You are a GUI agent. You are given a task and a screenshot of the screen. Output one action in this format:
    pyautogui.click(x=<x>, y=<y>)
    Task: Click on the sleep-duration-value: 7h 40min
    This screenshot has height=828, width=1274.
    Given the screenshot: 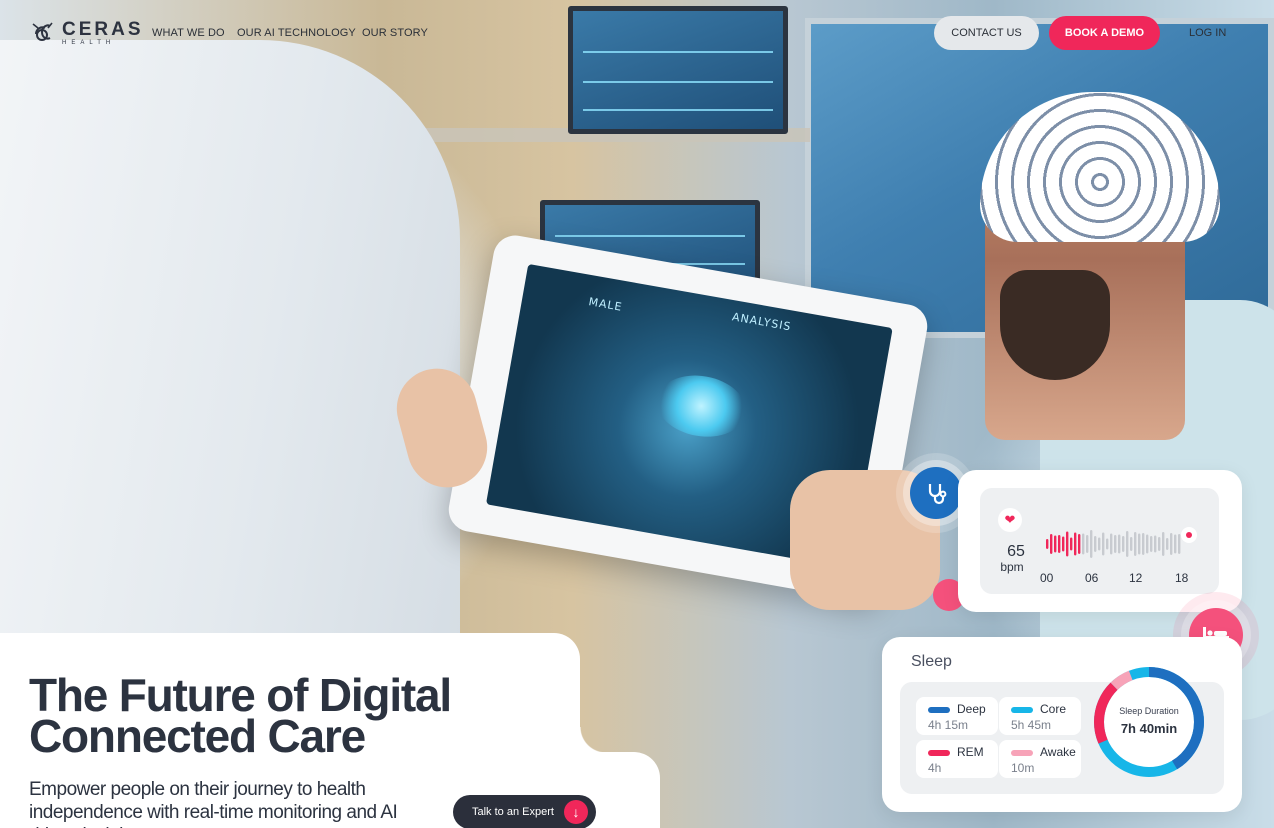 What is the action you would take?
    pyautogui.click(x=1149, y=728)
    